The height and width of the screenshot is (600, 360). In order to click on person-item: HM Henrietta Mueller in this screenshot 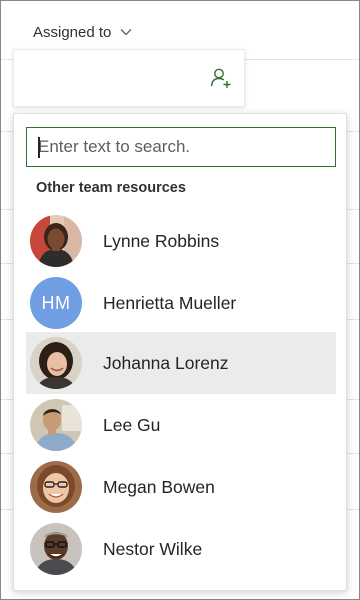, I will do `click(181, 303)`.